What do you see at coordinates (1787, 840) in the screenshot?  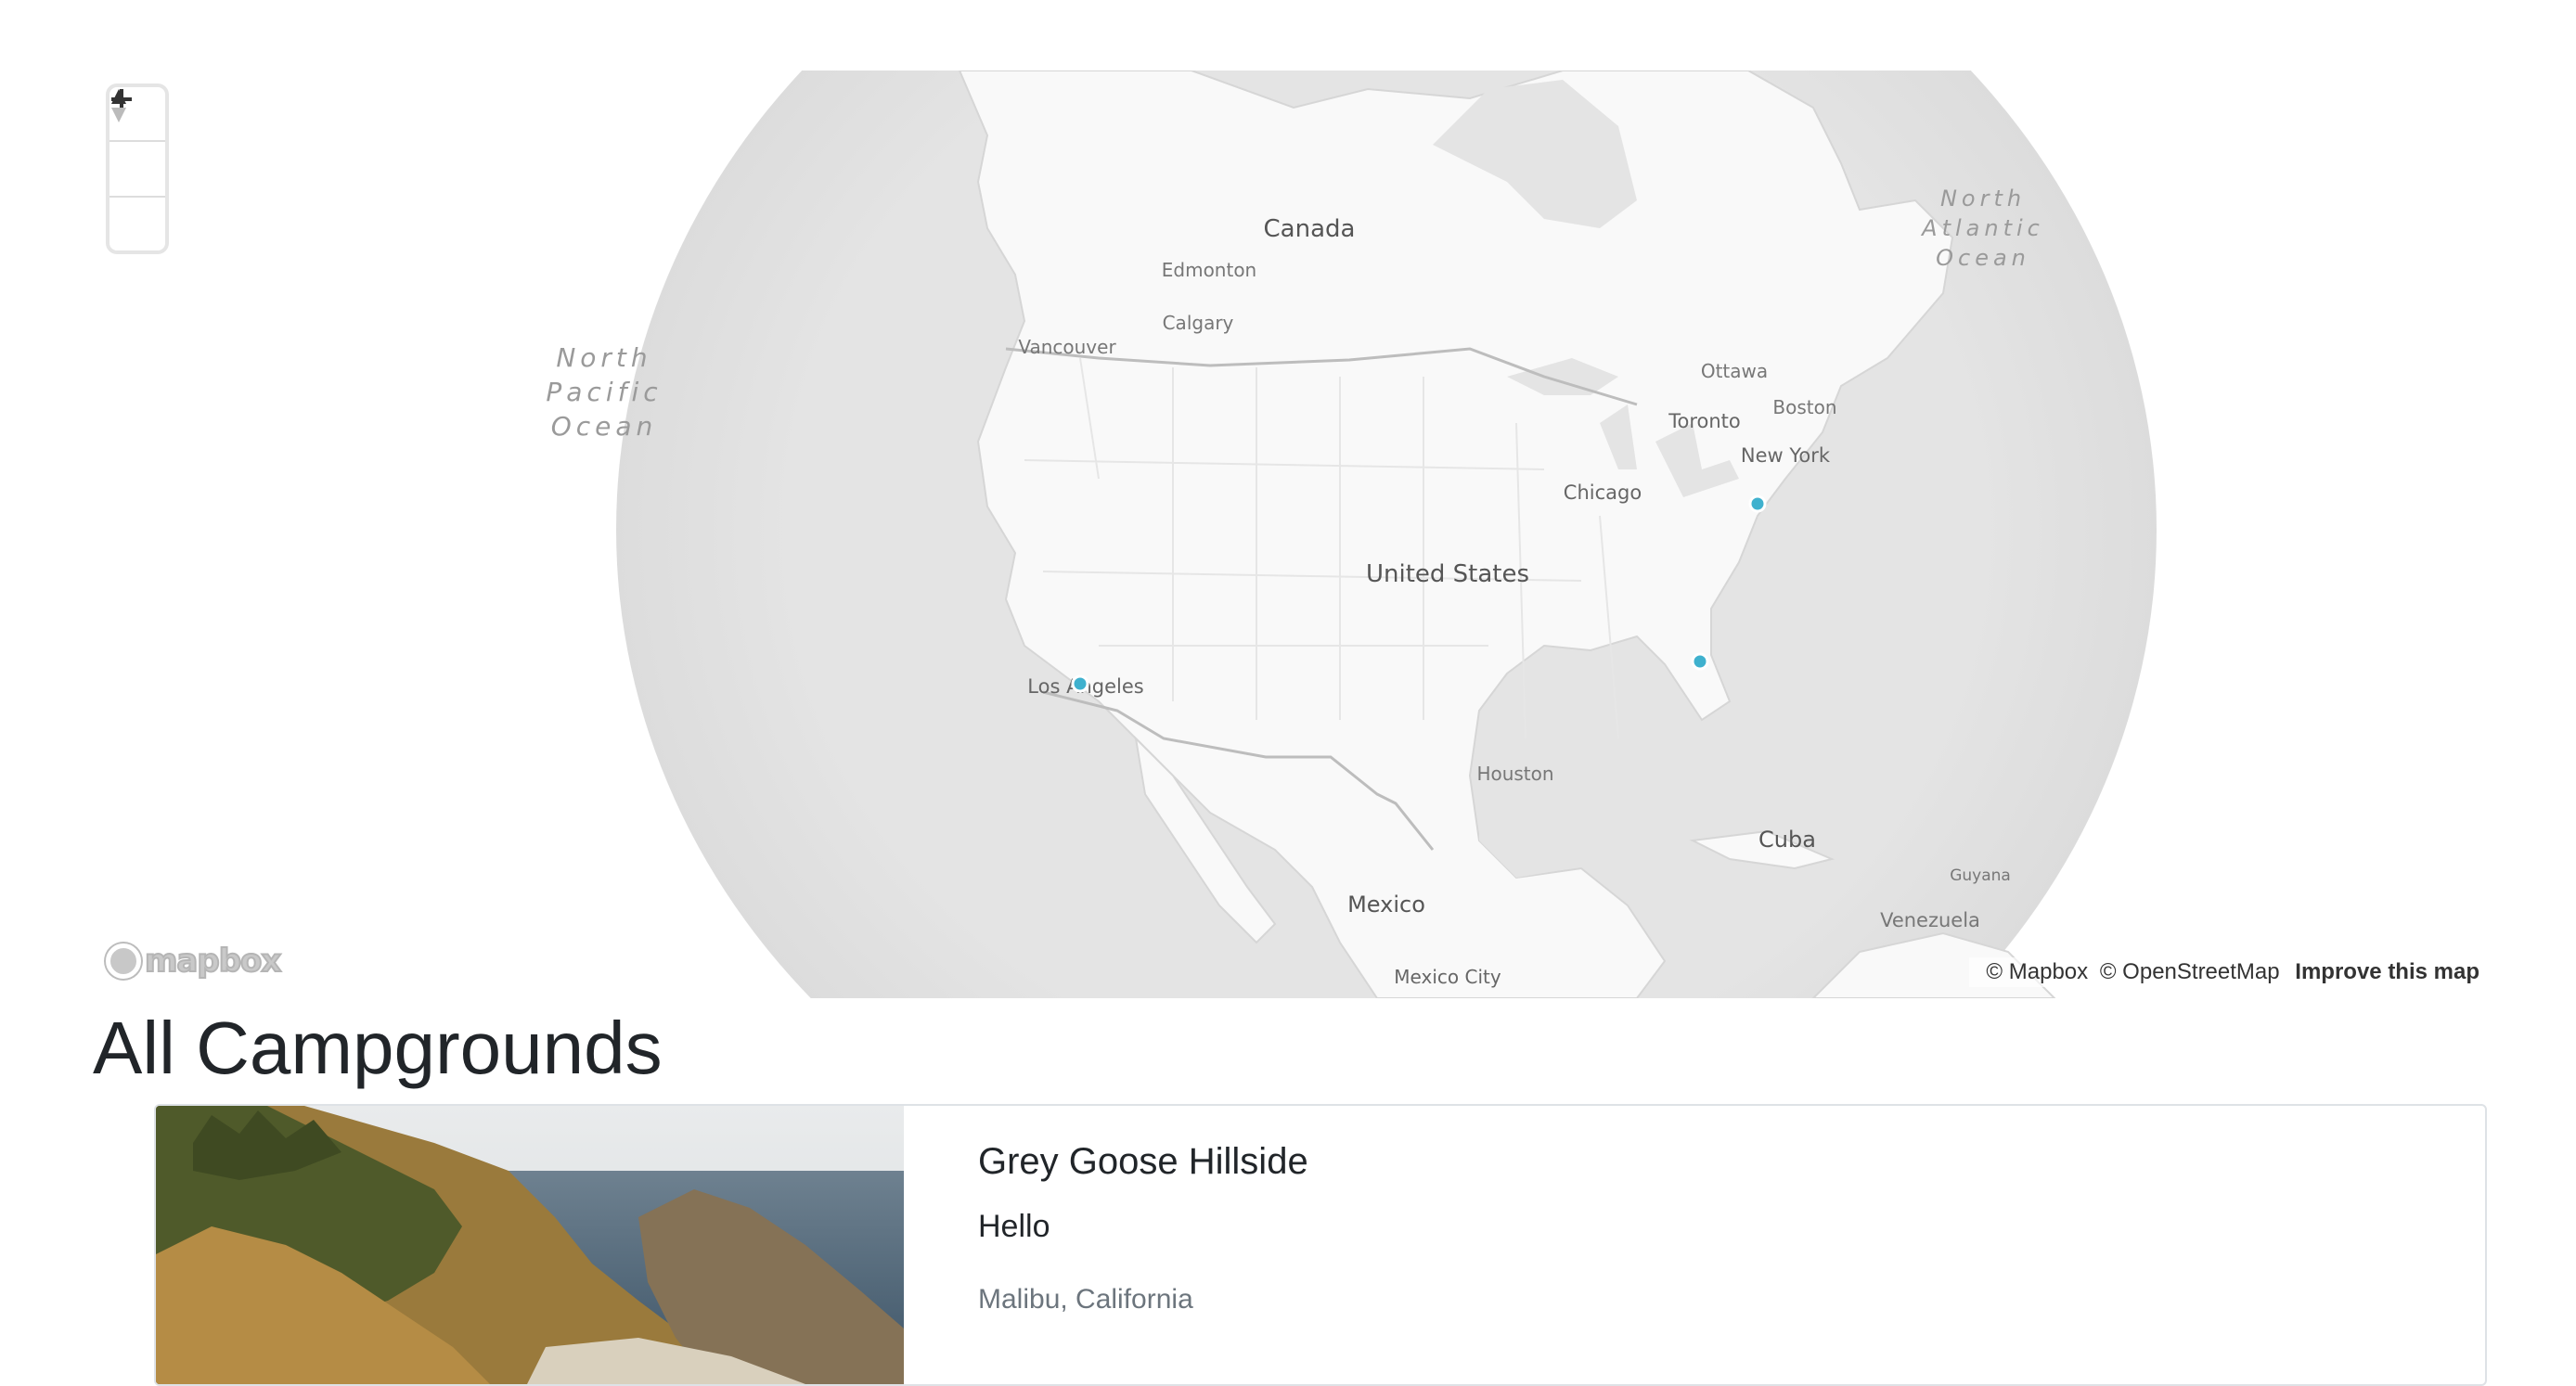 I see `label-cuba: Cuba` at bounding box center [1787, 840].